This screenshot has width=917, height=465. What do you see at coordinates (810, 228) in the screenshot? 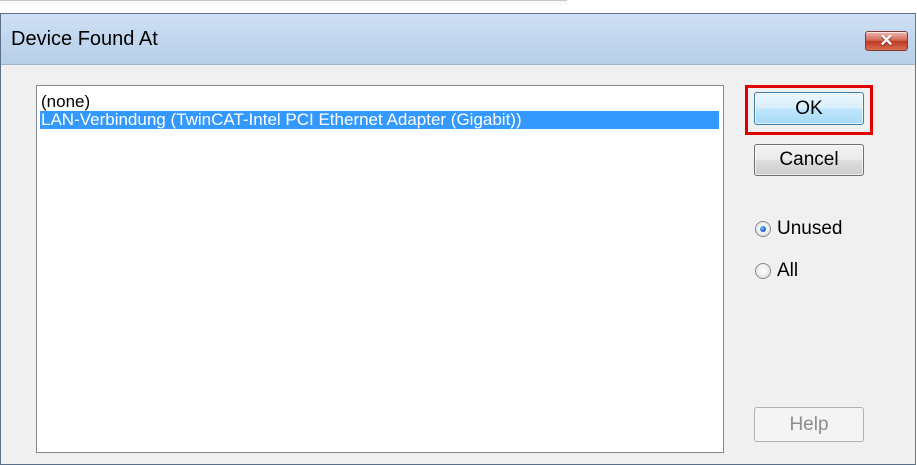
I see `radio-unused-label: Unused` at bounding box center [810, 228].